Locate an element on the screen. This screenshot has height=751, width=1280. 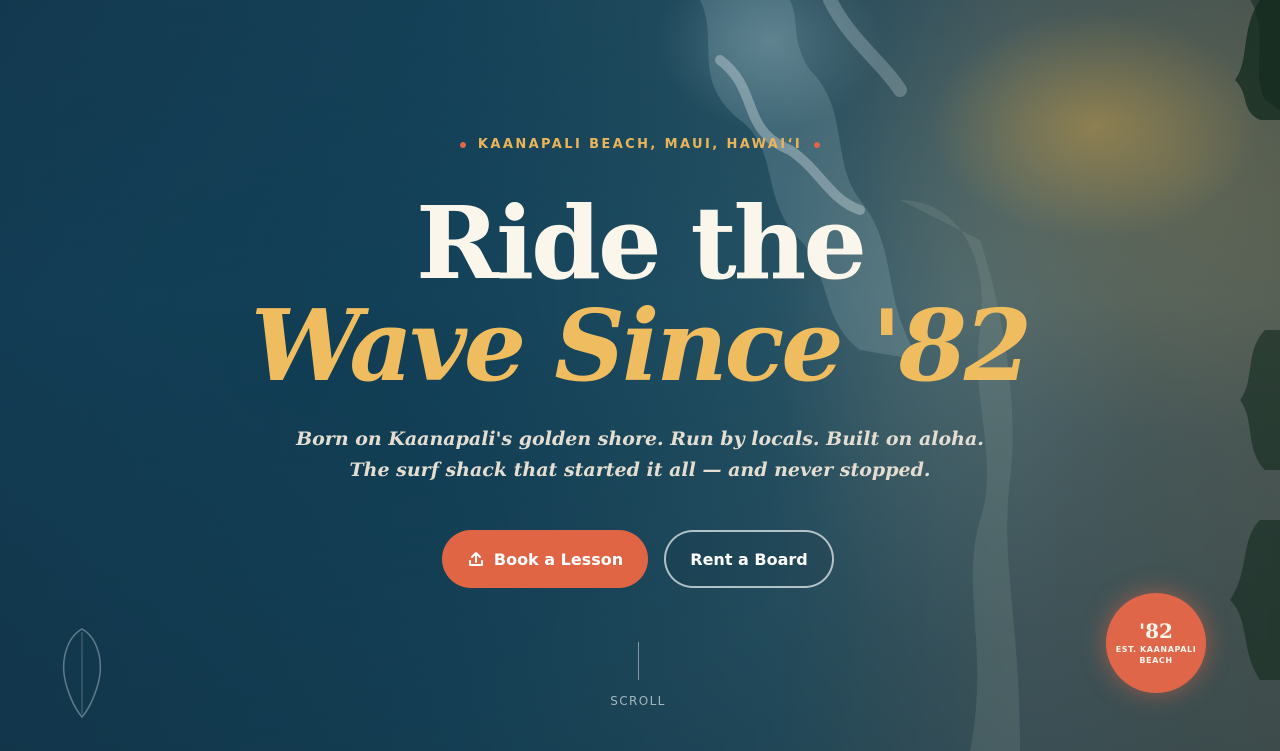
book-lesson-button: Book a Lesson is located at coordinates (545, 559).